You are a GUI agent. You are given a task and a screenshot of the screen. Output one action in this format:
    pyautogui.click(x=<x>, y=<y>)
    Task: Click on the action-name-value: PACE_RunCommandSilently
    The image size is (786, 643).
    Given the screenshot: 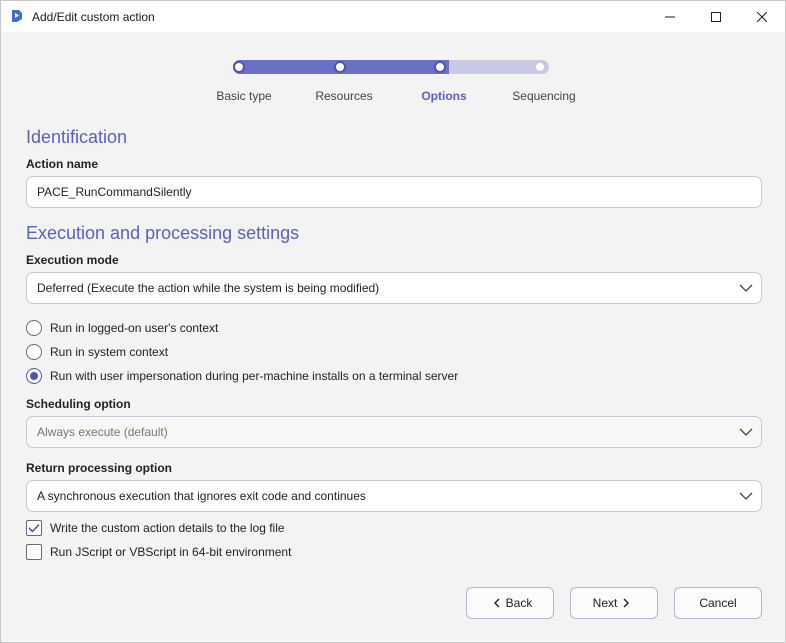 What is the action you would take?
    pyautogui.click(x=114, y=192)
    